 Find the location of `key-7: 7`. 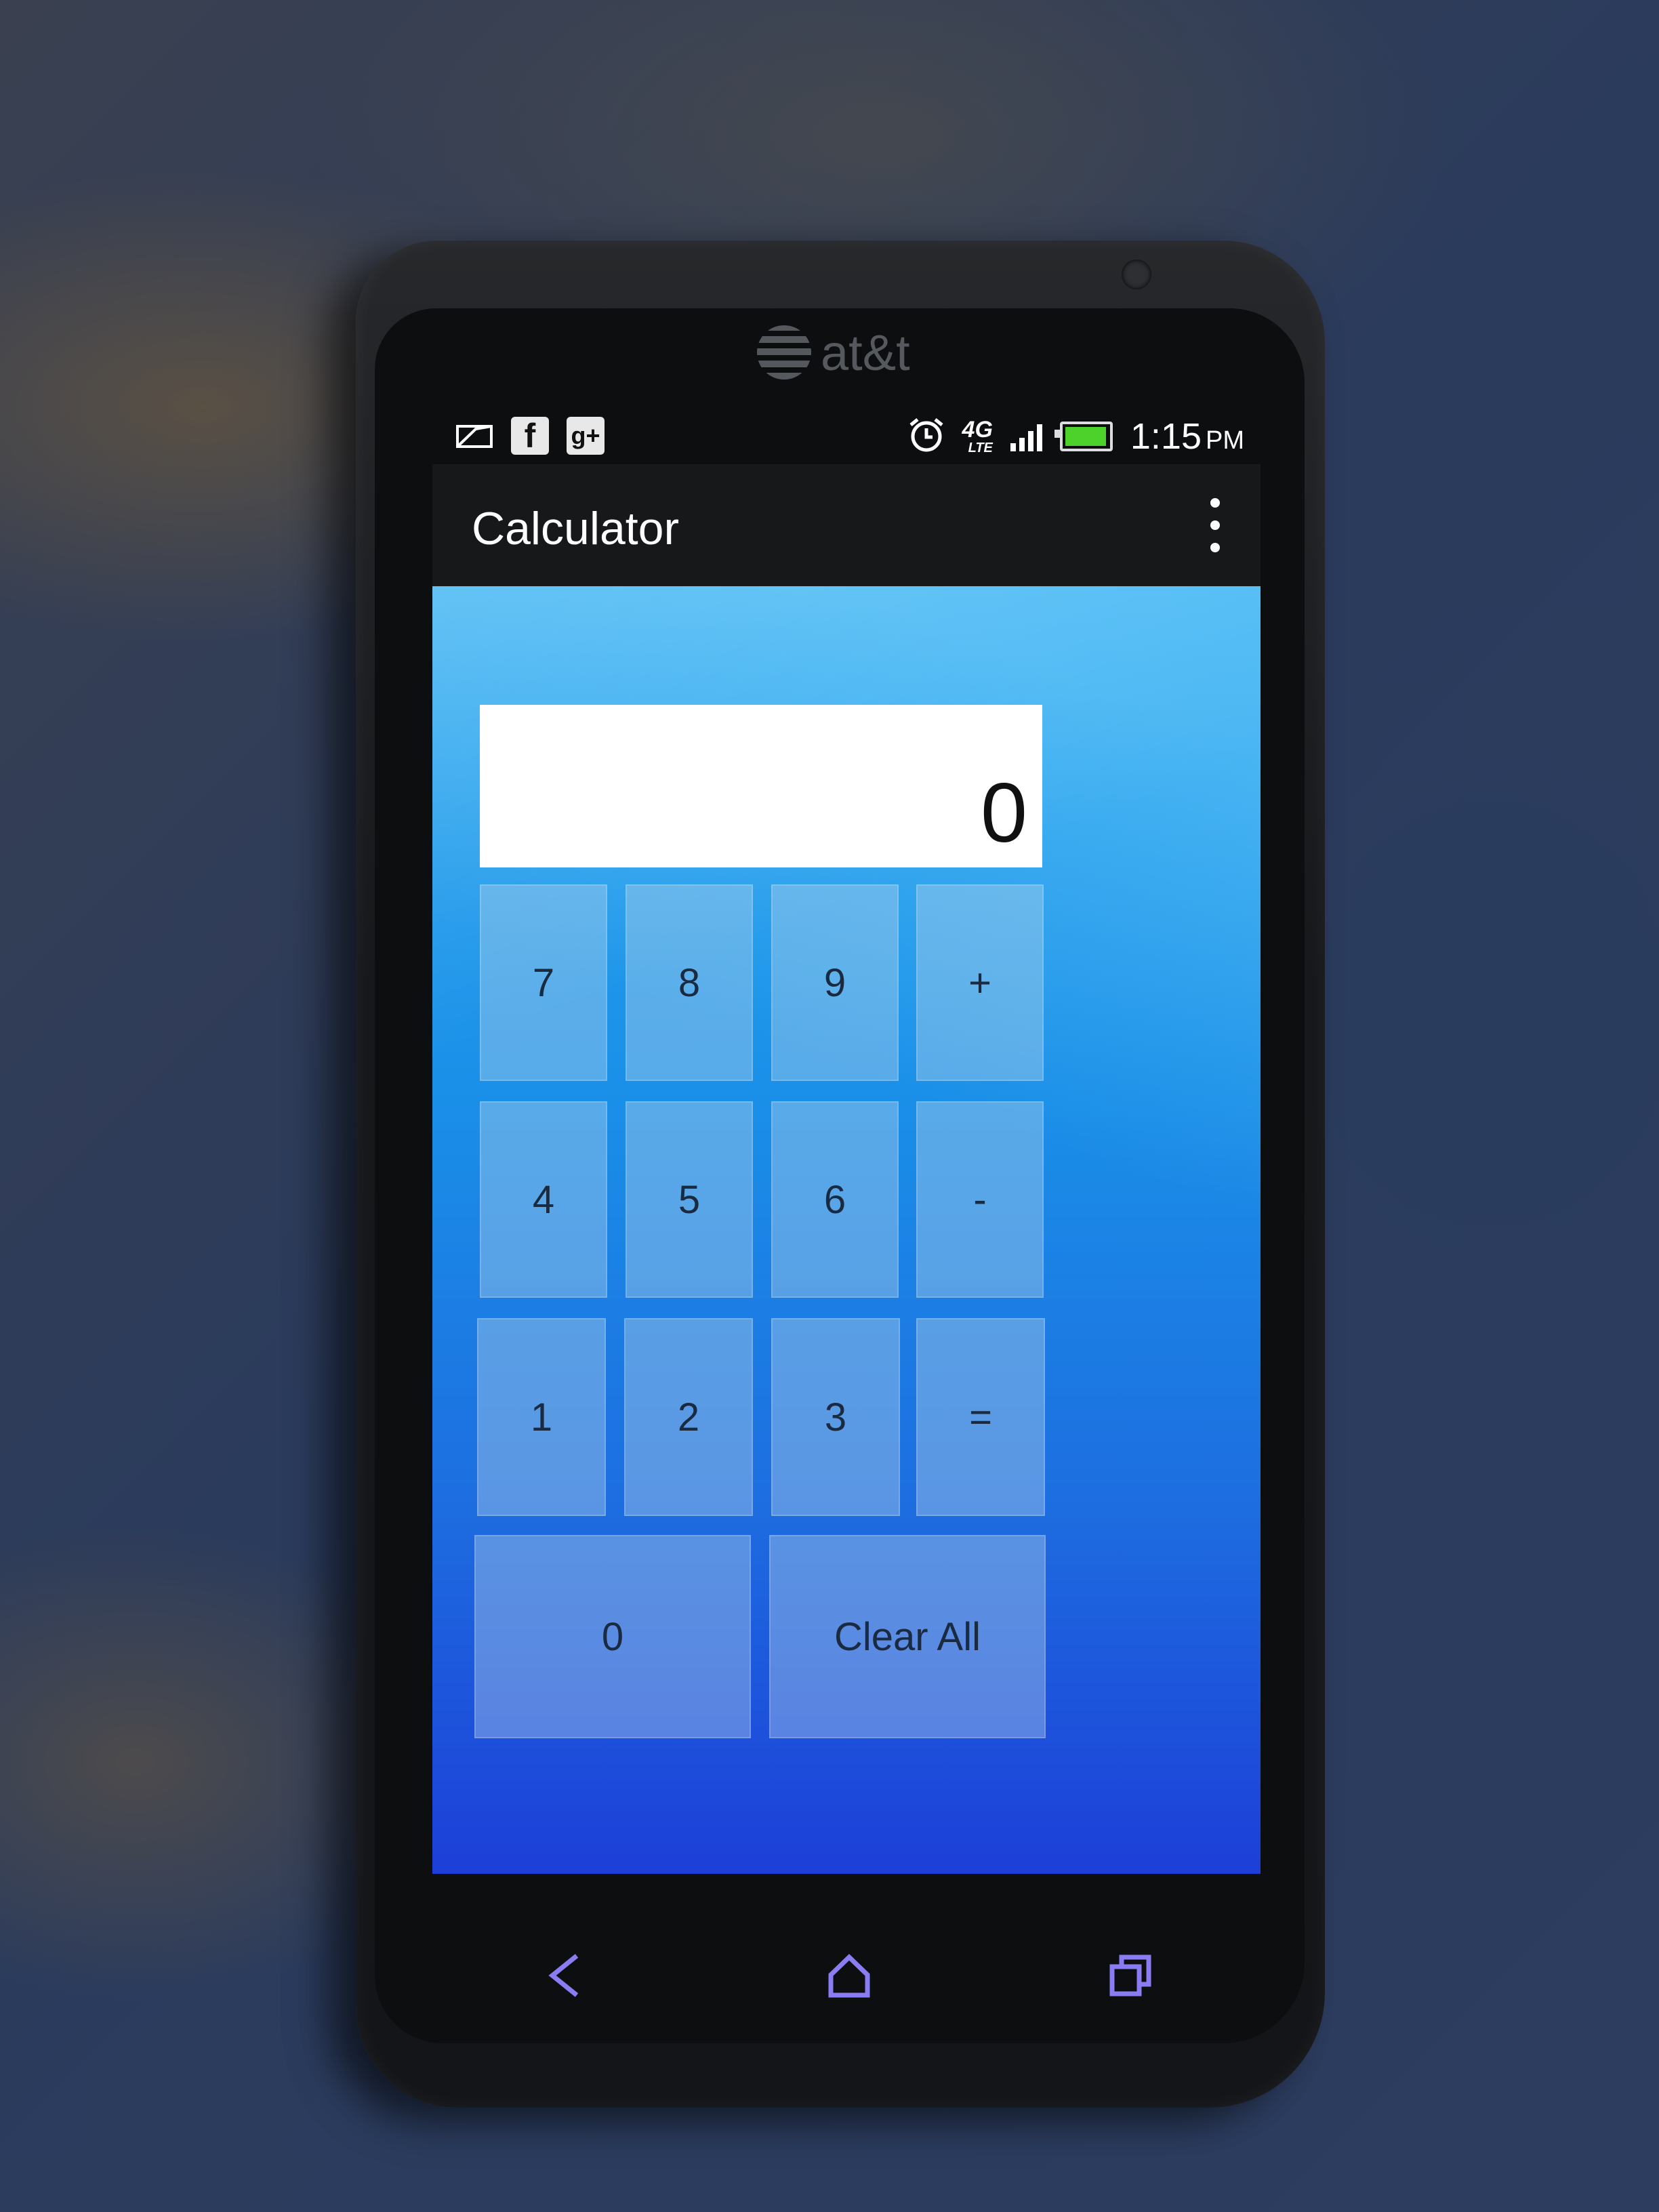

key-7: 7 is located at coordinates (543, 982).